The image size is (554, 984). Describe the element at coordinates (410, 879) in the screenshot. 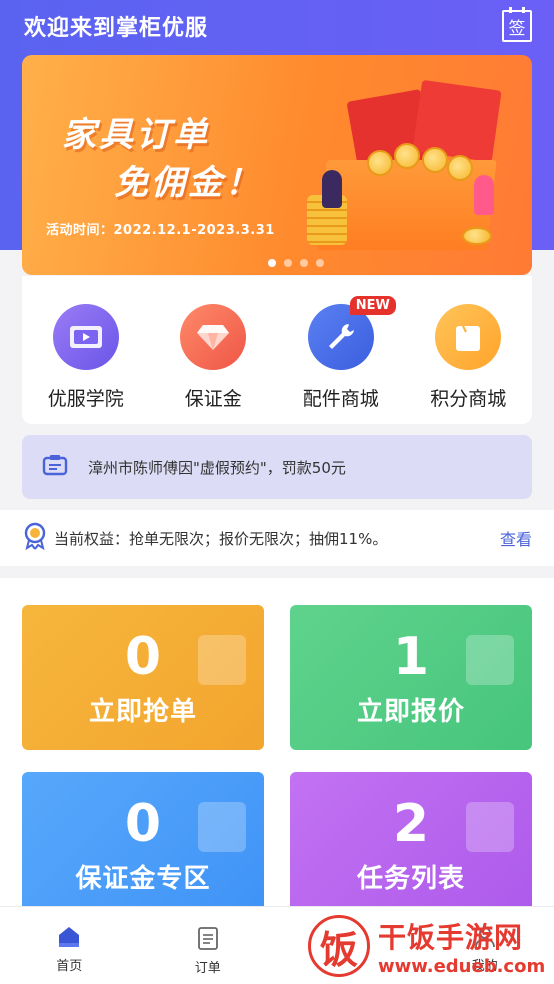

I see `card-label: 任务列表` at that location.